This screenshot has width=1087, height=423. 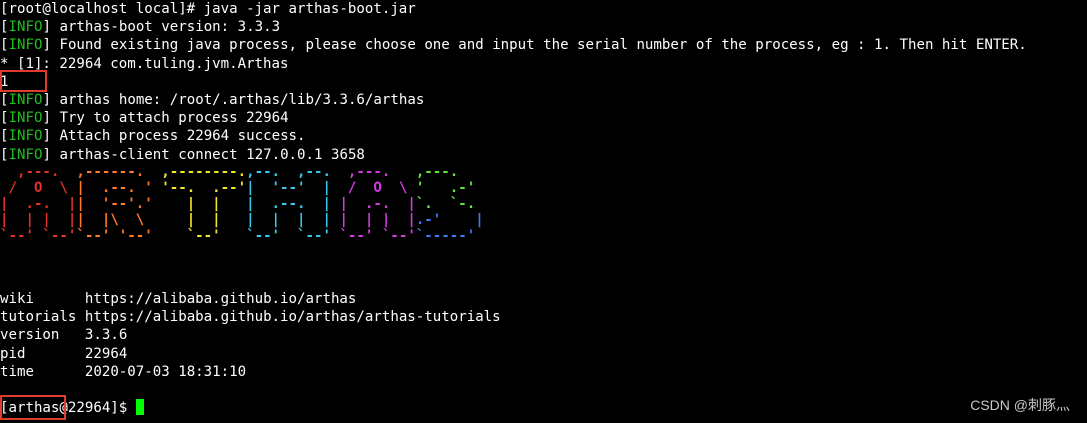 I want to click on info-table-row: wiki https://alibaba.github.io/arthas, so click(x=178, y=299).